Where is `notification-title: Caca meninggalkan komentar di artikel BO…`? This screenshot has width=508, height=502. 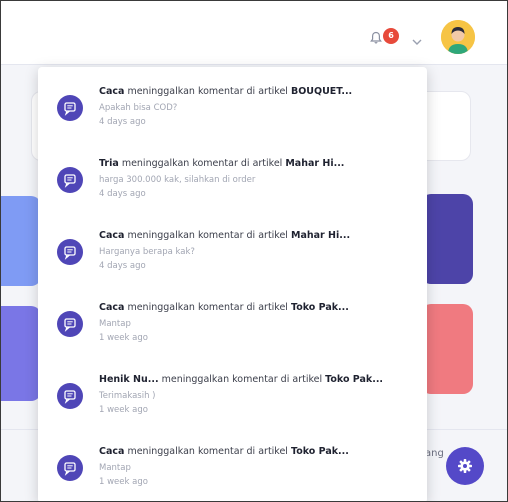 notification-title: Caca meninggalkan komentar di artikel BO… is located at coordinates (226, 91).